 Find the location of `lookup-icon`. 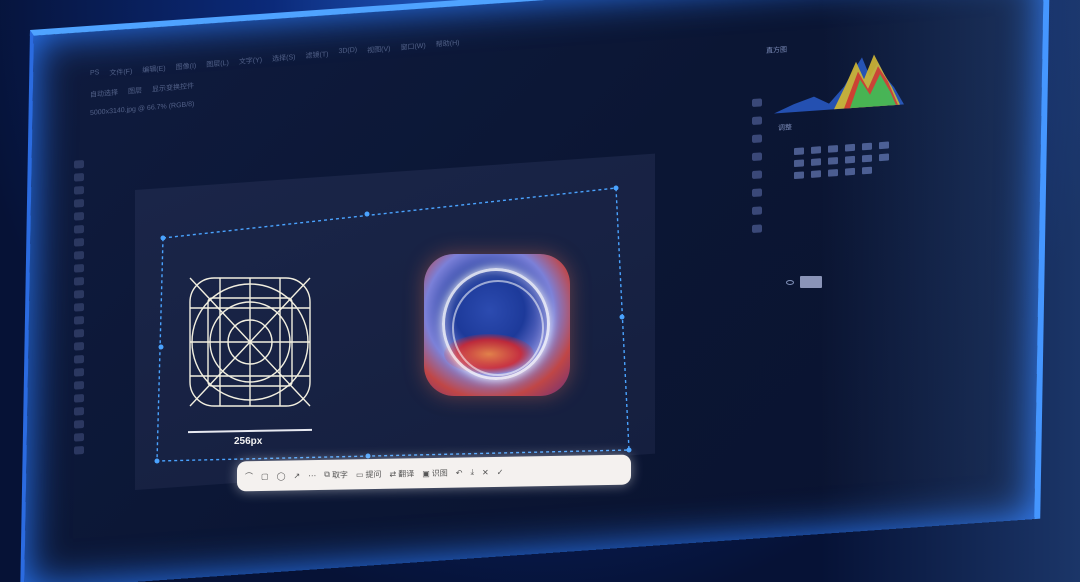

lookup-icon is located at coordinates (884, 157).